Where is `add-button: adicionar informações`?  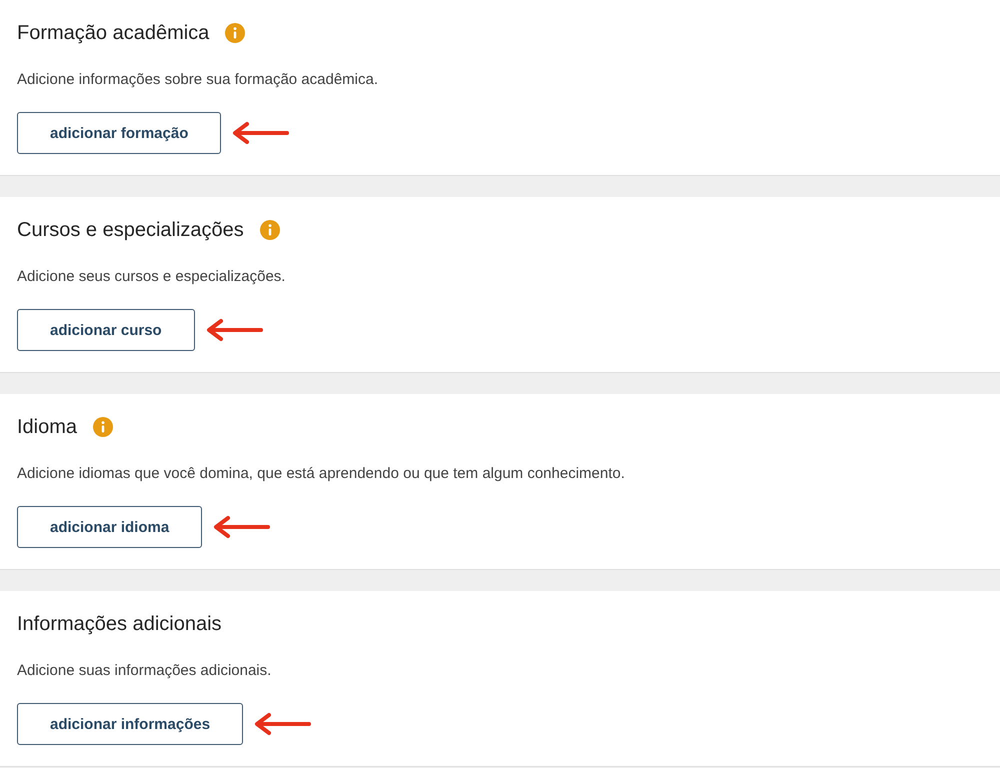
add-button: adicionar informações is located at coordinates (130, 724).